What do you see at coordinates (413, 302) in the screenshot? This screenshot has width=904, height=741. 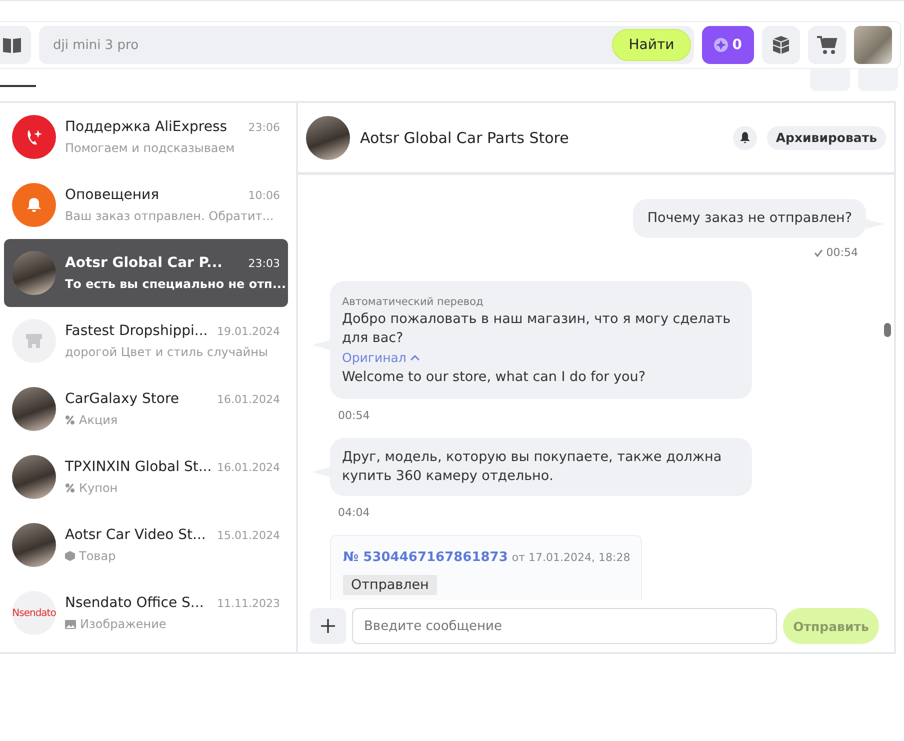 I see `translation-label: Автоматический перевод` at bounding box center [413, 302].